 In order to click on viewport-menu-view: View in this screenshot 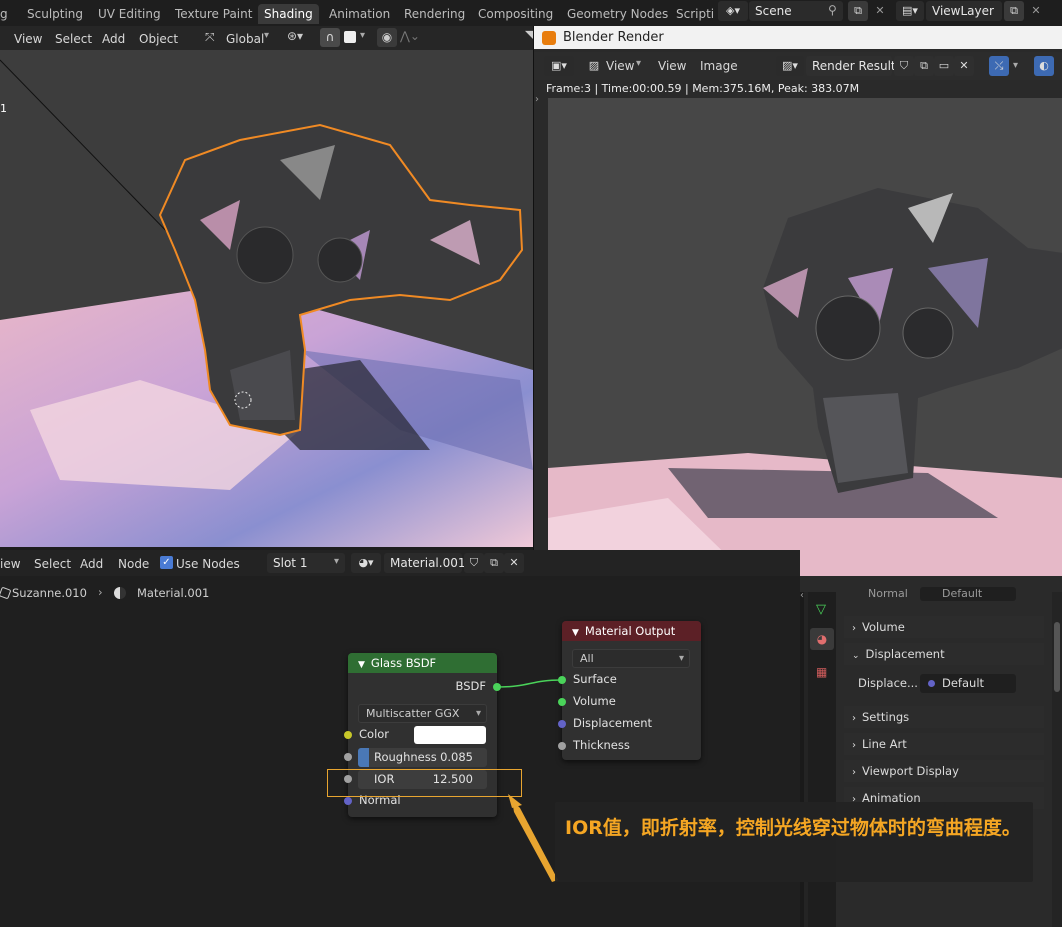, I will do `click(28, 39)`.